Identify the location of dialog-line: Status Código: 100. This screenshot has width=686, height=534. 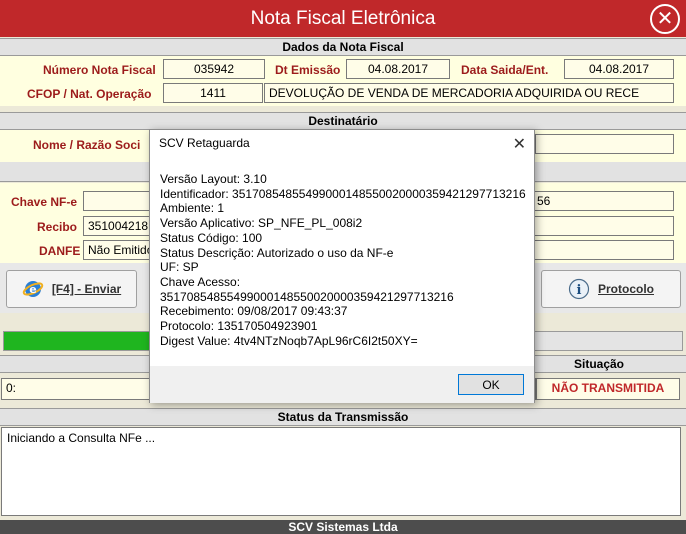
(211, 237).